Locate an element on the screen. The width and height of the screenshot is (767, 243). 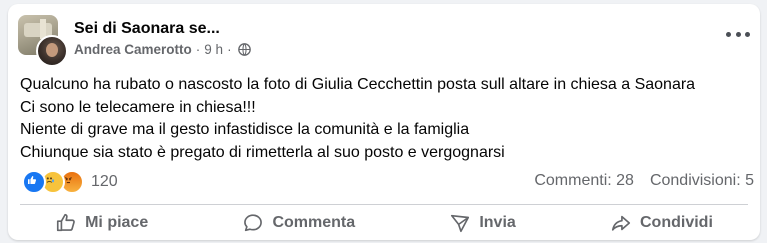
avatar is located at coordinates (52, 51).